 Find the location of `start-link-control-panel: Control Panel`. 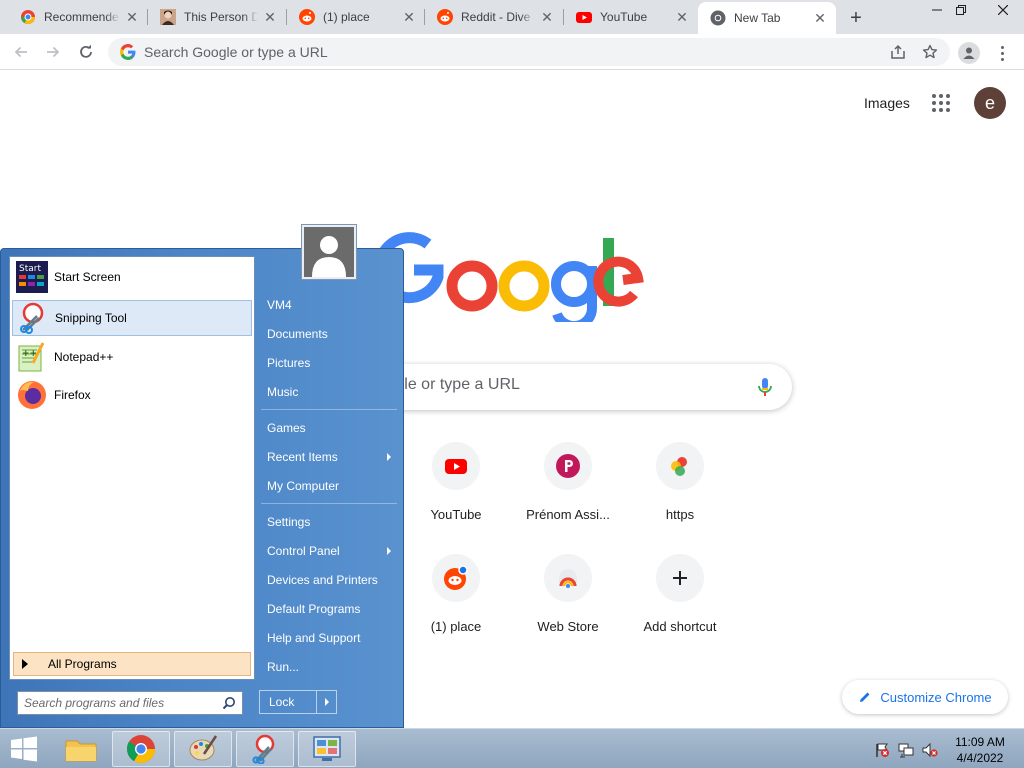

start-link-control-panel: Control Panel is located at coordinates (332, 551).